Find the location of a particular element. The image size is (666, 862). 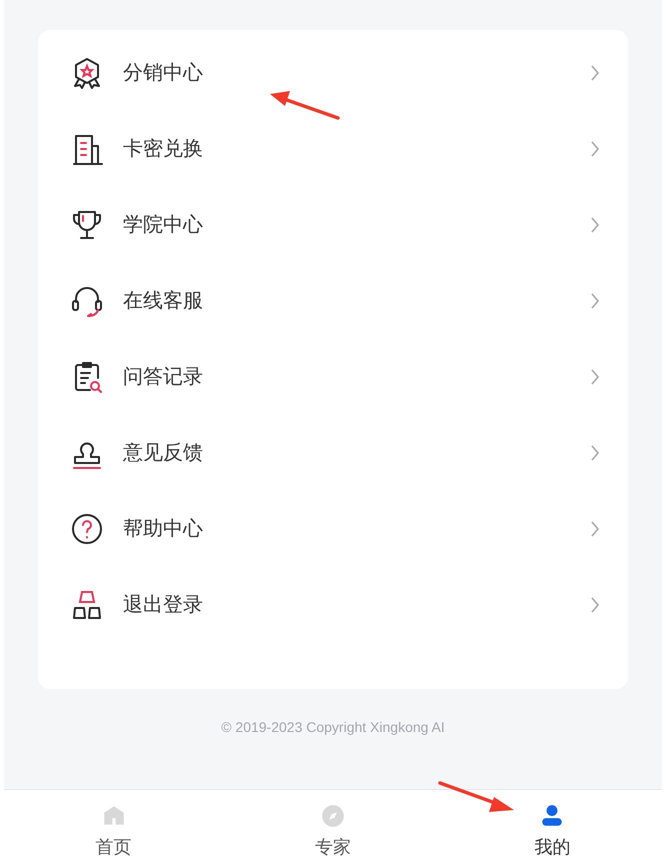

menu-item: 帮助中心 is located at coordinates (356, 529).